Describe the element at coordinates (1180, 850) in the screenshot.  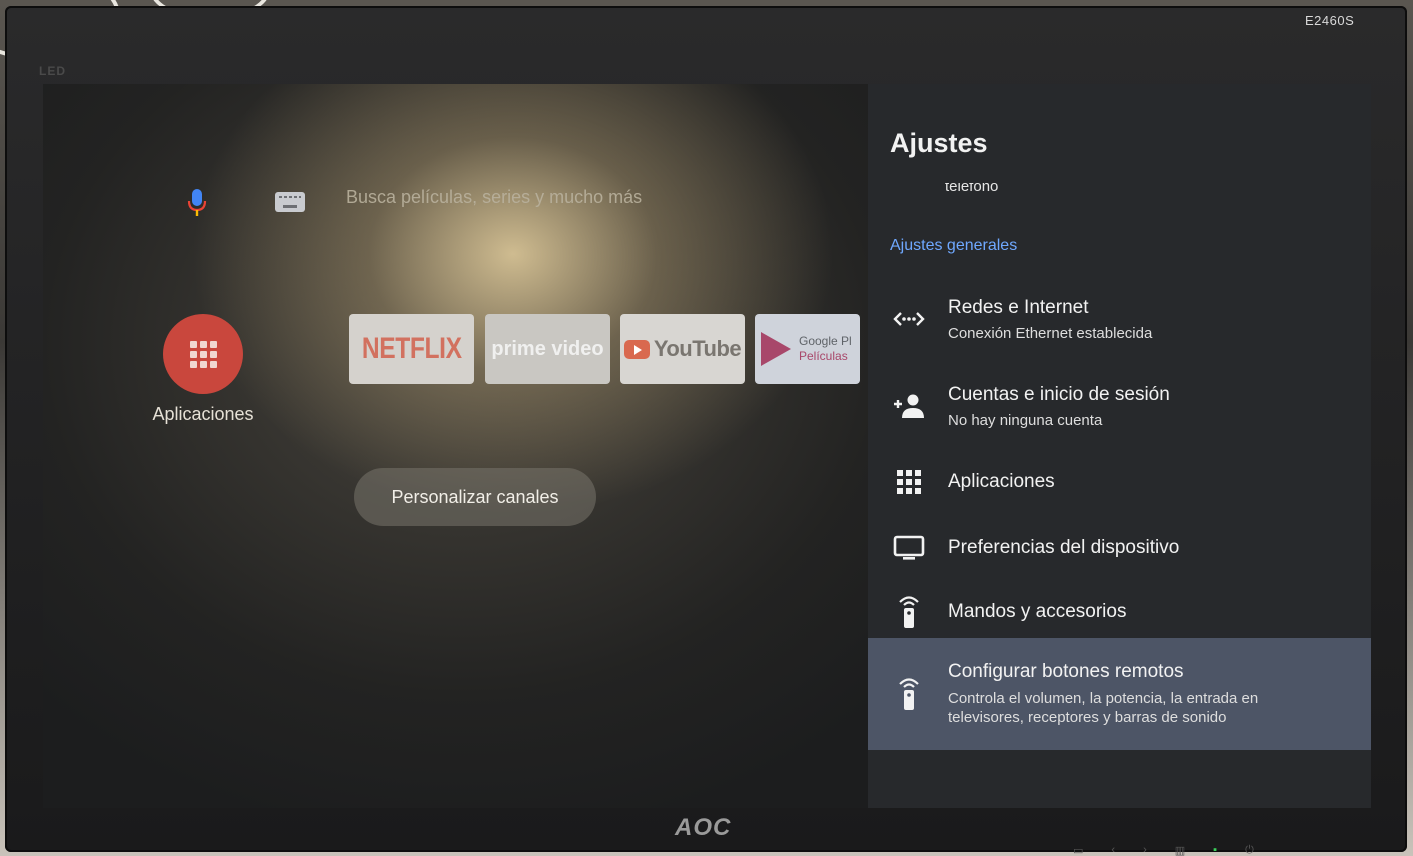
I see `bezel-button: ▥` at that location.